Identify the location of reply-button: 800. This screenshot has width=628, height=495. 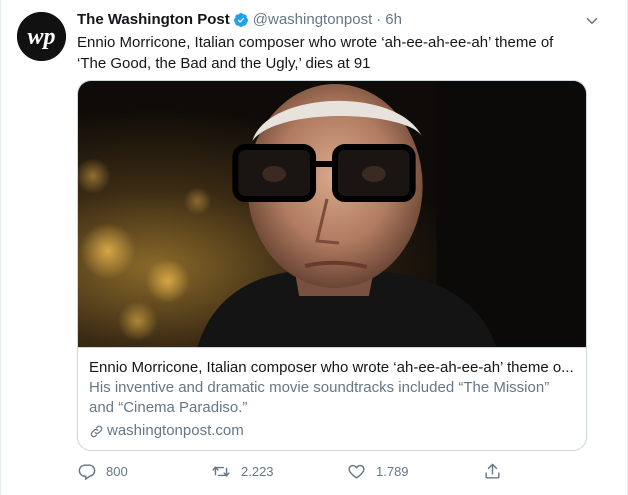
(102, 471).